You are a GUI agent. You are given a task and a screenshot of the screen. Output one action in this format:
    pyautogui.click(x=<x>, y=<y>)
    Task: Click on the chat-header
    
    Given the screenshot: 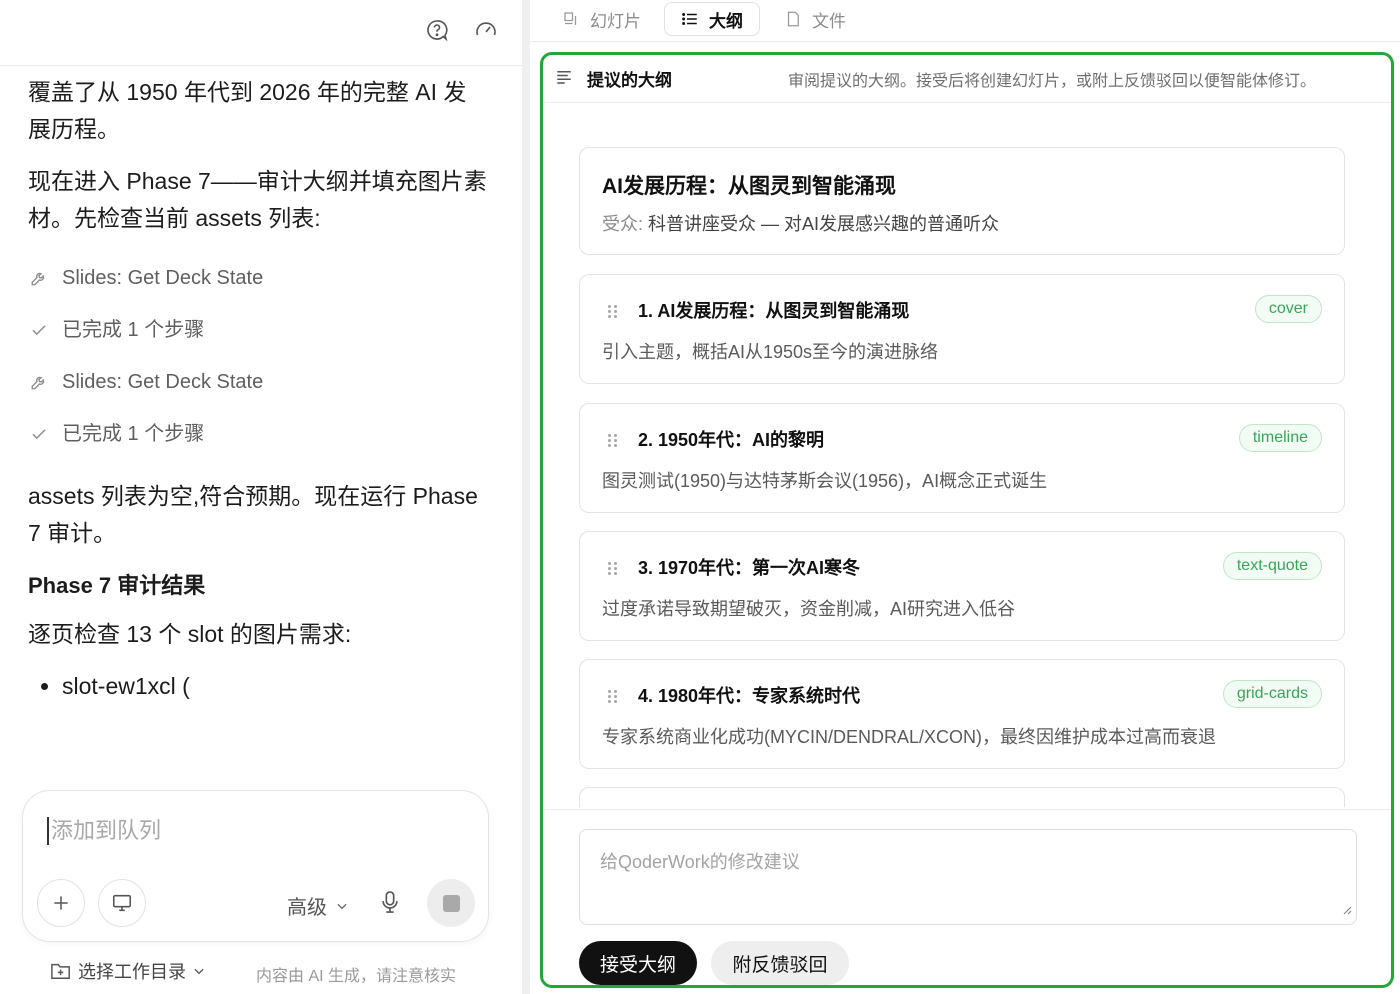 What is the action you would take?
    pyautogui.click(x=261, y=33)
    